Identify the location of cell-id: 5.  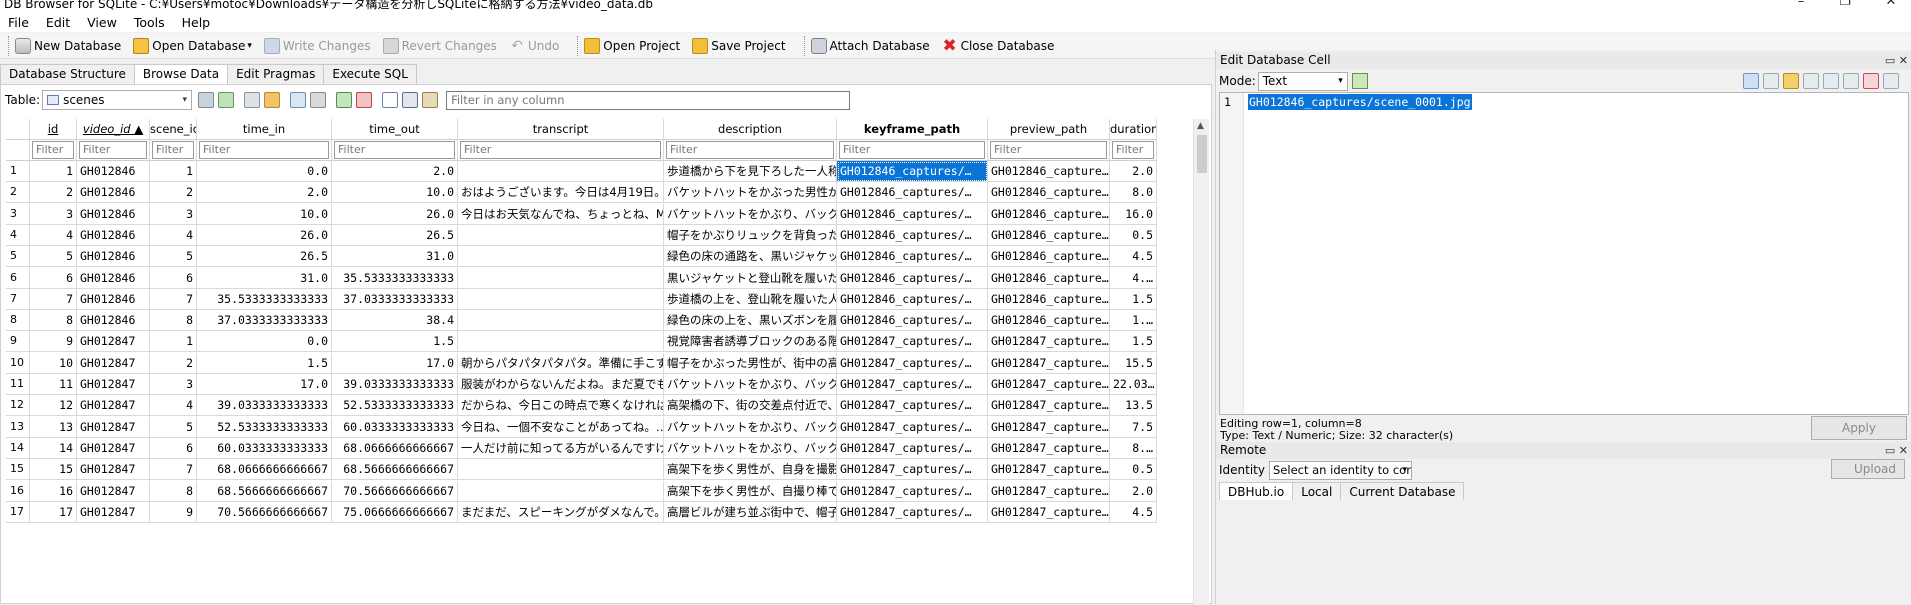
(53, 257).